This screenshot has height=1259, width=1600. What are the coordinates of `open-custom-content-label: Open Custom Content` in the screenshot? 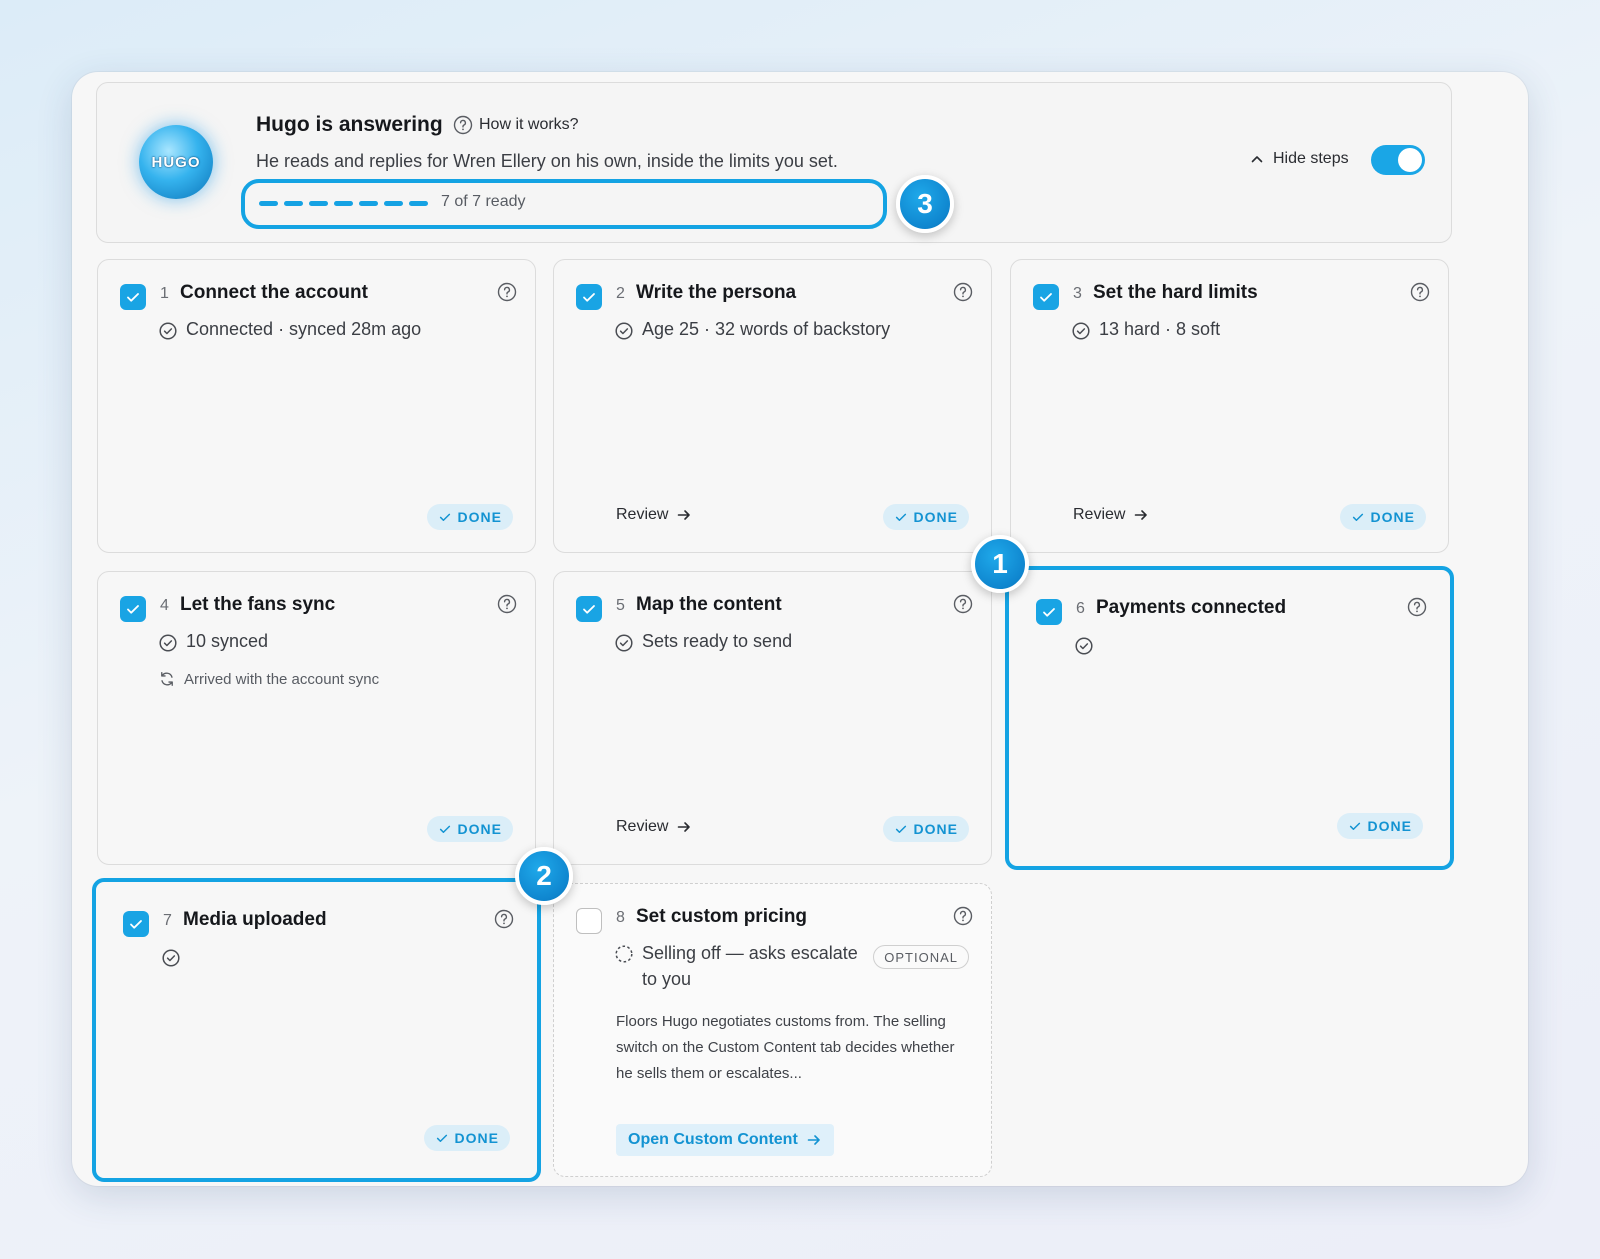 It's located at (713, 1139).